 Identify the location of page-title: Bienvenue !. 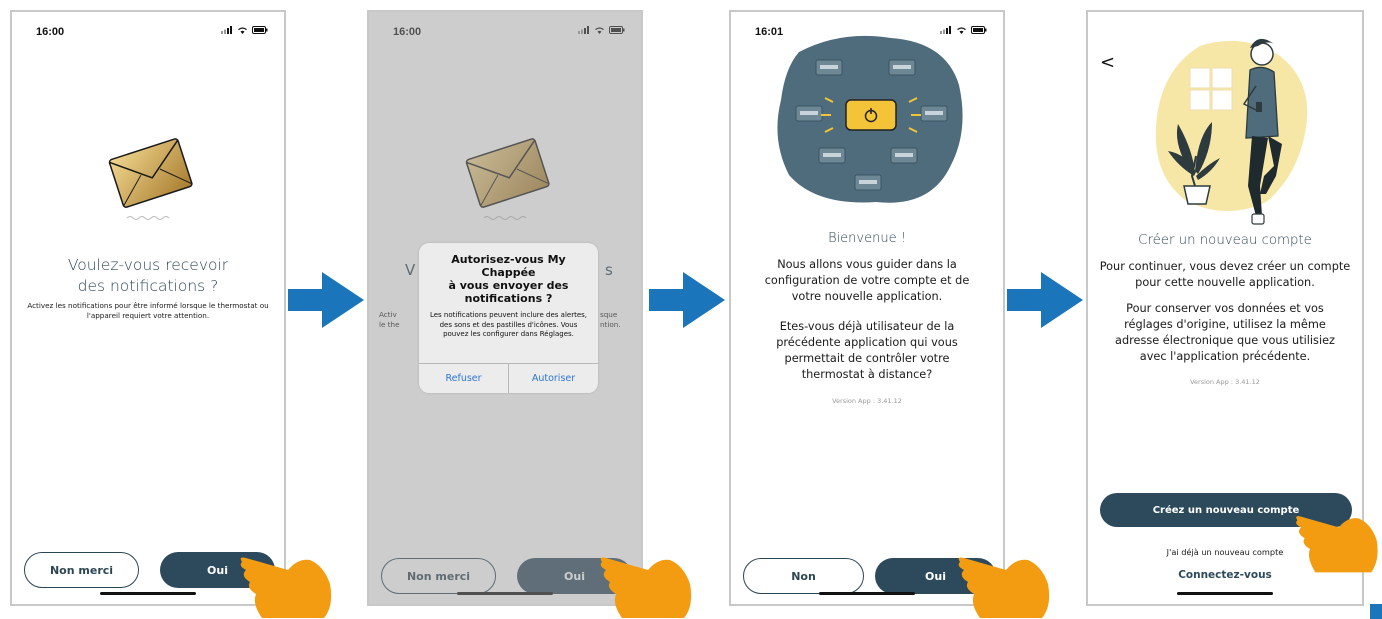
(867, 238).